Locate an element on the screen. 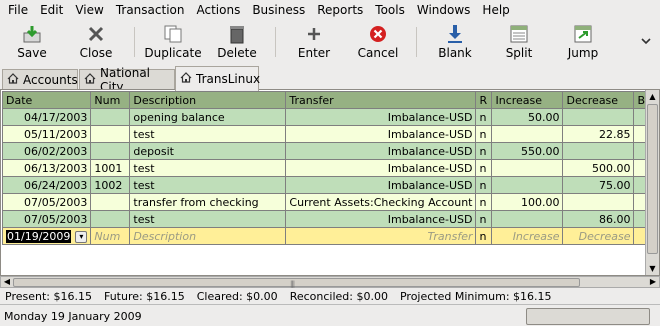  jump-button: Jump is located at coordinates (583, 42).